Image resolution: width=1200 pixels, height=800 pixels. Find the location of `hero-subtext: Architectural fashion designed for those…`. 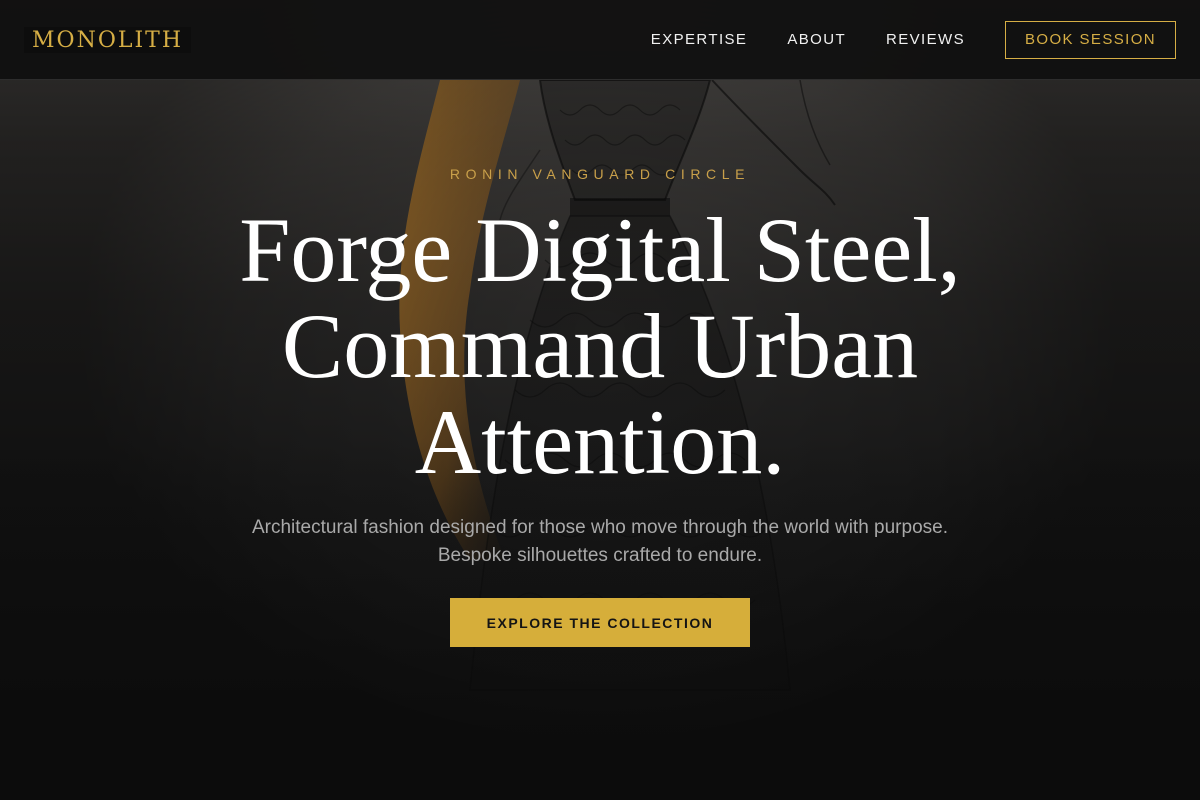

hero-subtext: Architectural fashion designed for those… is located at coordinates (599, 541).